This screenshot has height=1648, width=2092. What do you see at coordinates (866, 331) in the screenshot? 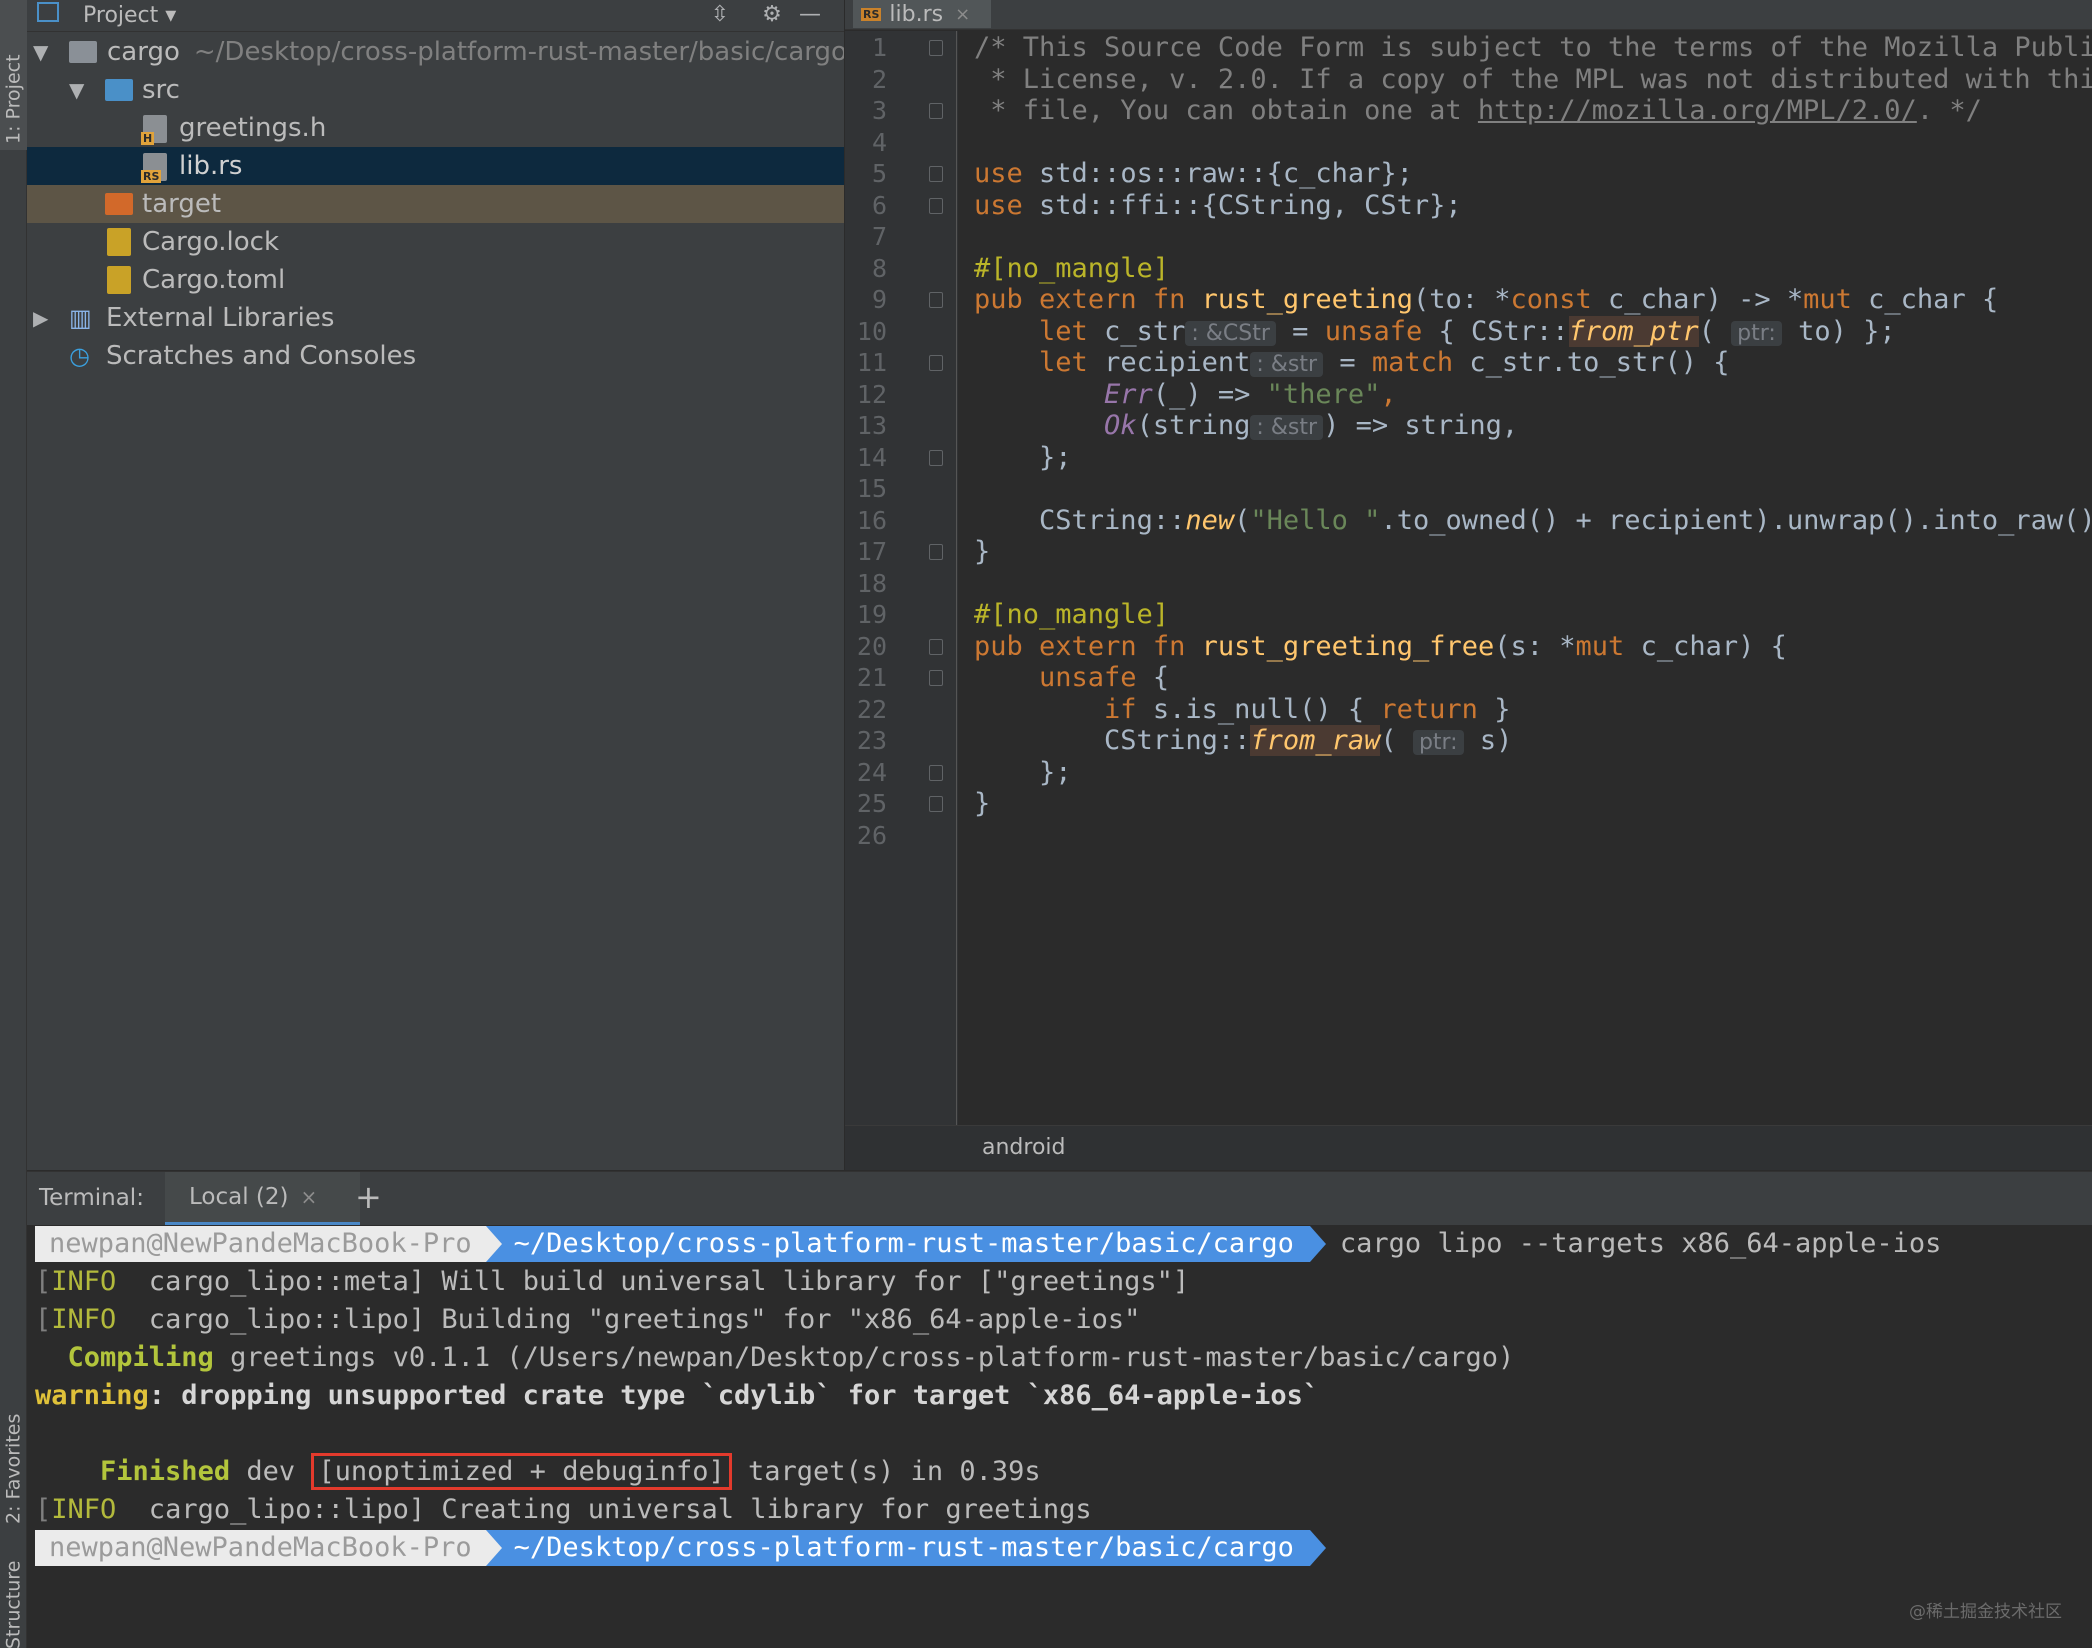
I see `line-number: 10` at bounding box center [866, 331].